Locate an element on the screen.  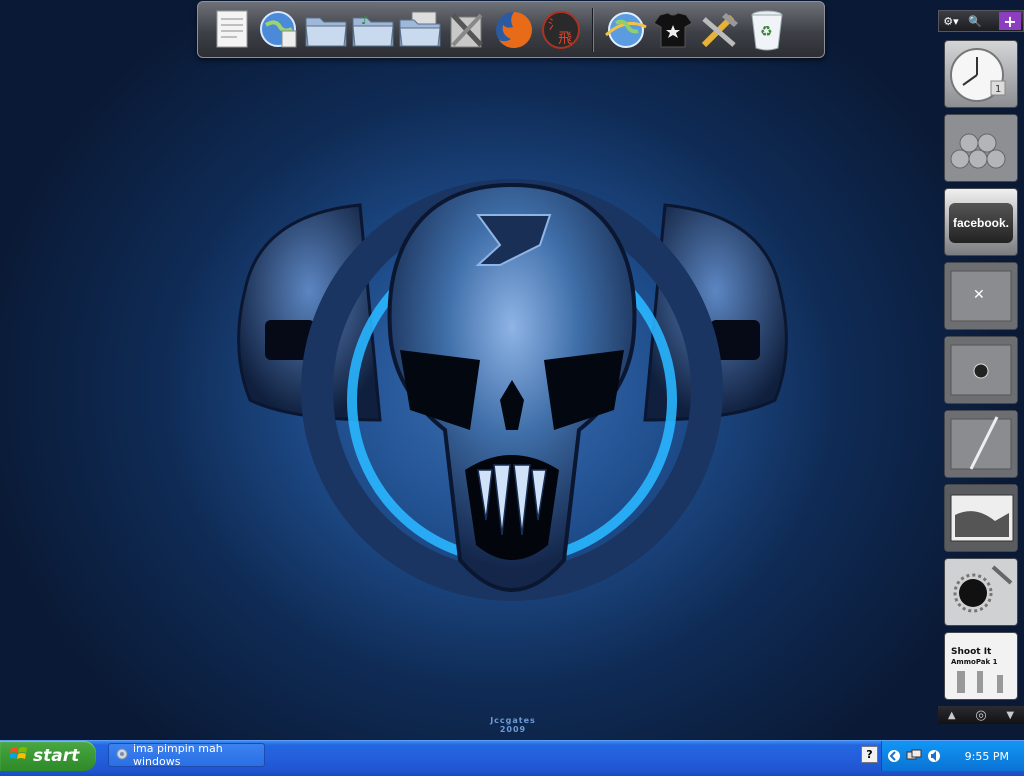
window-title: ima pimpin mah windows is located at coordinates (178, 755).